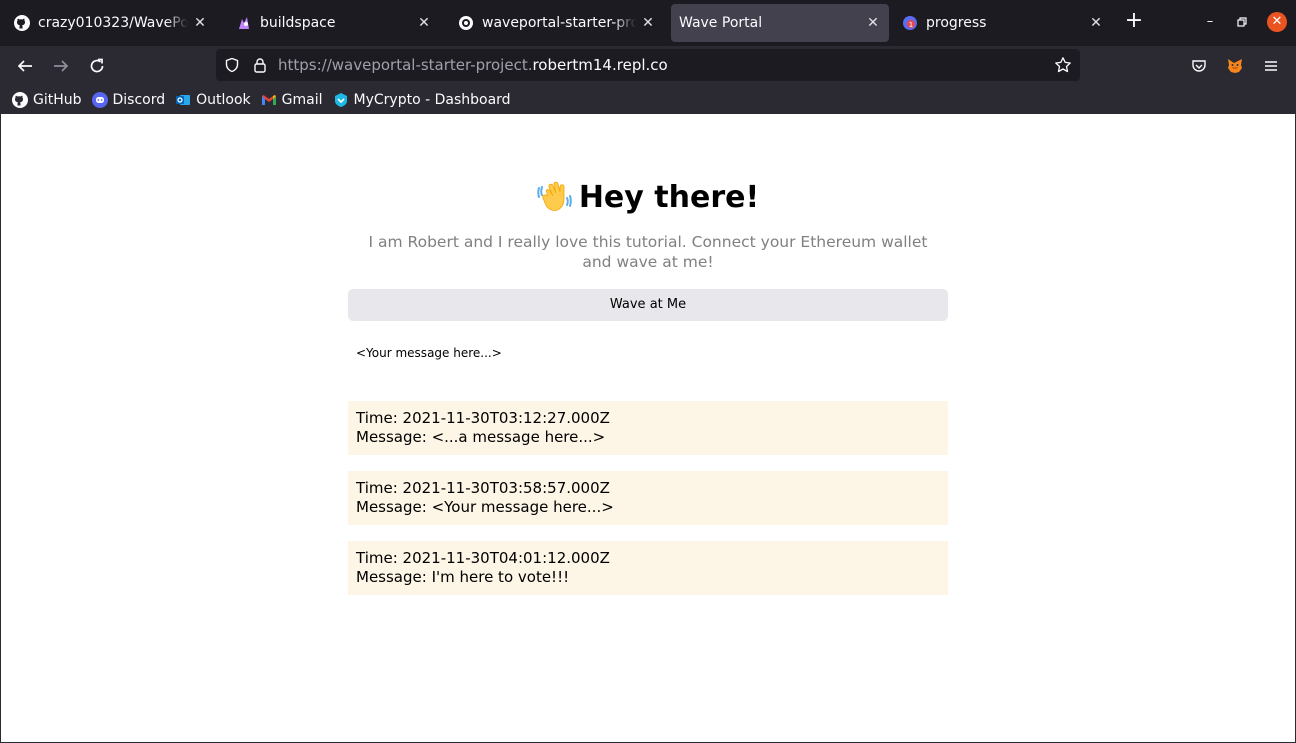 The height and width of the screenshot is (743, 1296). I want to click on forward-button, so click(61, 66).